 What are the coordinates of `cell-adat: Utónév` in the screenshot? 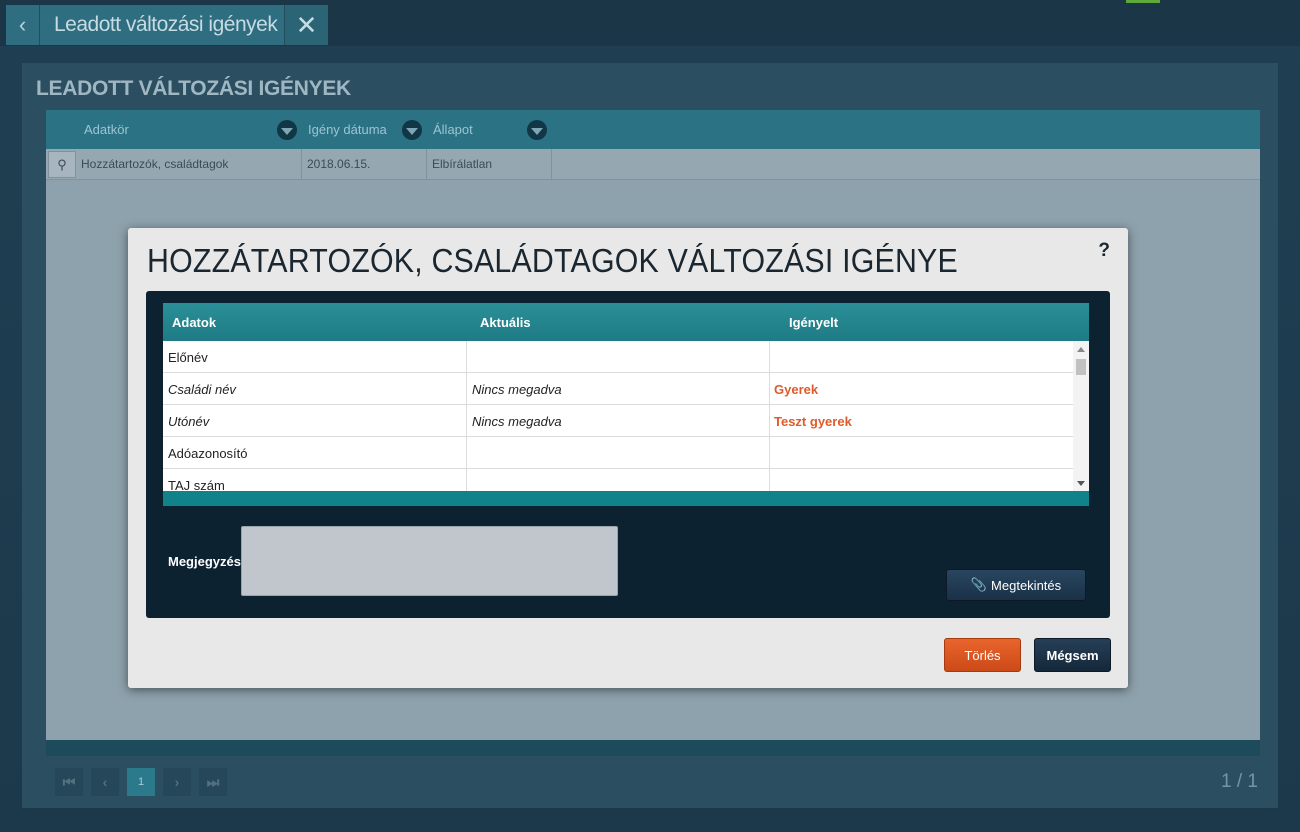 It's located at (189, 421).